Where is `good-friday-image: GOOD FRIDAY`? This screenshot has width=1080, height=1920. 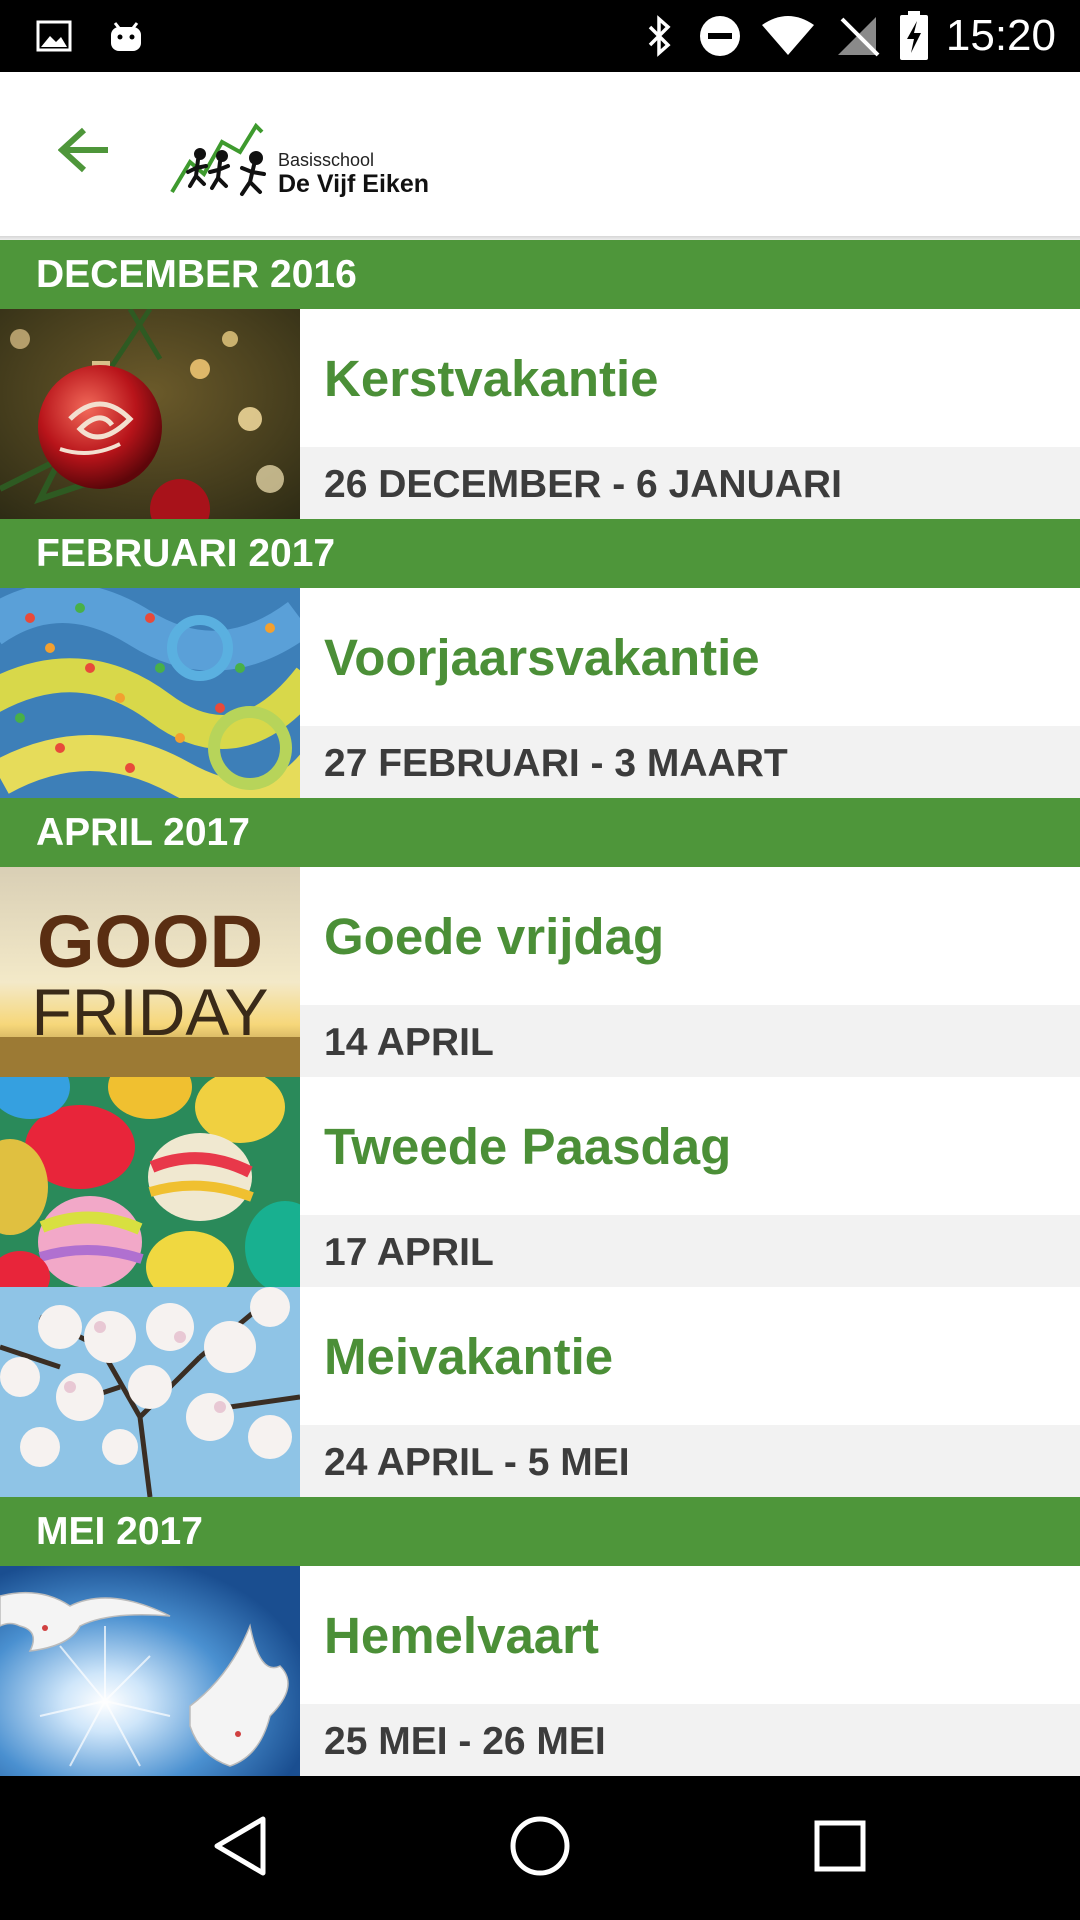 good-friday-image: GOOD FRIDAY is located at coordinates (150, 972).